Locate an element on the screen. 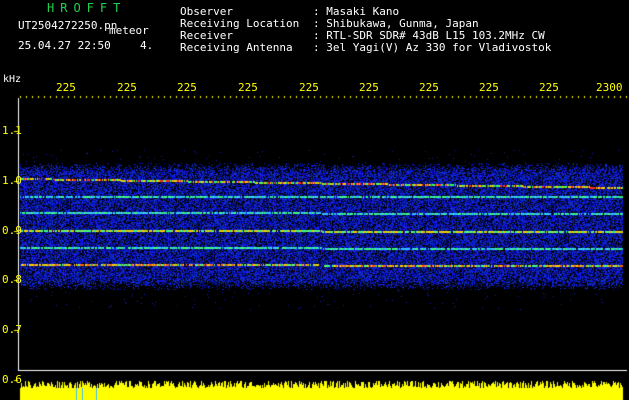  y-tick-label: 1.0 is located at coordinates (12, 180).